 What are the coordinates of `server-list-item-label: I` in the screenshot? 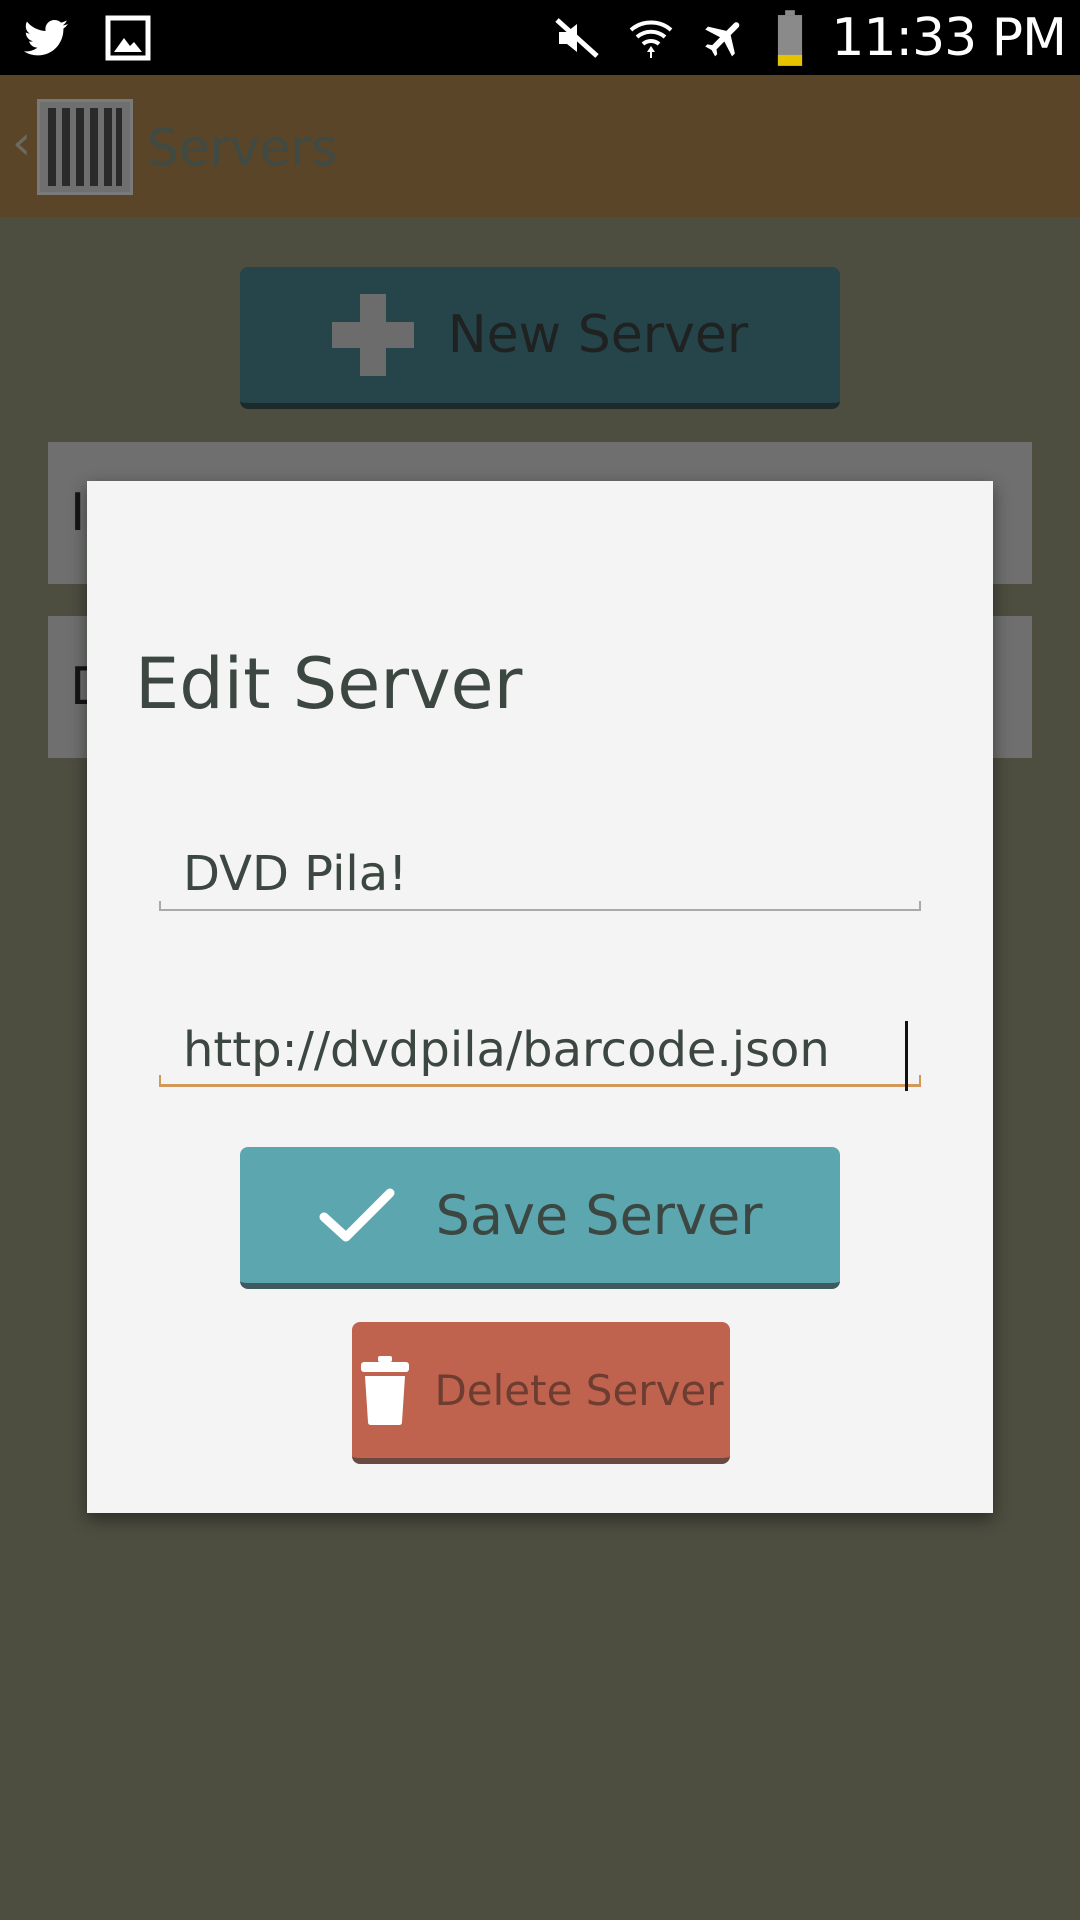 It's located at (78, 513).